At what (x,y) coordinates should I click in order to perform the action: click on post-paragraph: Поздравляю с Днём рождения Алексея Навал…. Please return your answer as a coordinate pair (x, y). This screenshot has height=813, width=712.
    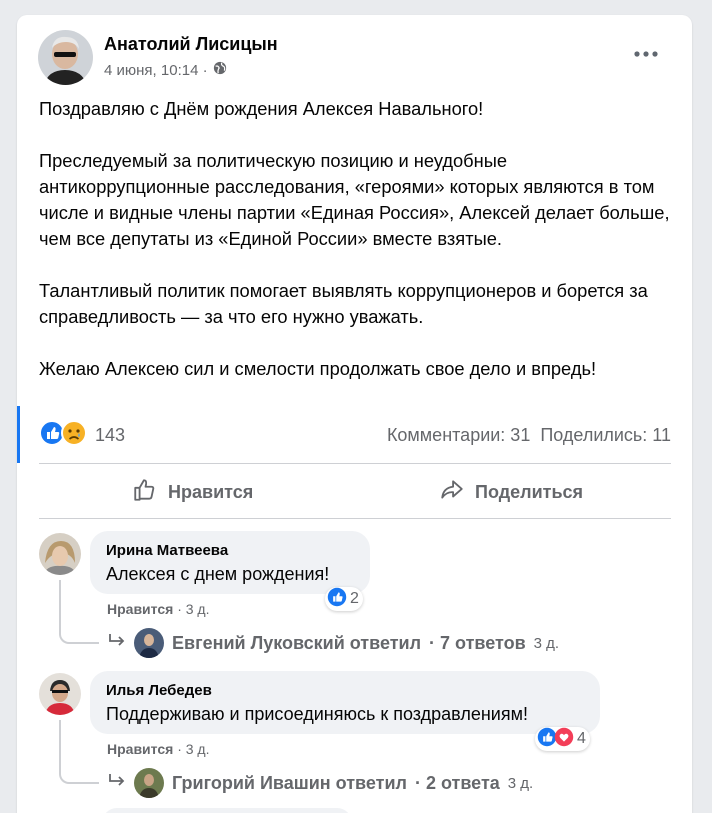
    Looking at the image, I should click on (261, 108).